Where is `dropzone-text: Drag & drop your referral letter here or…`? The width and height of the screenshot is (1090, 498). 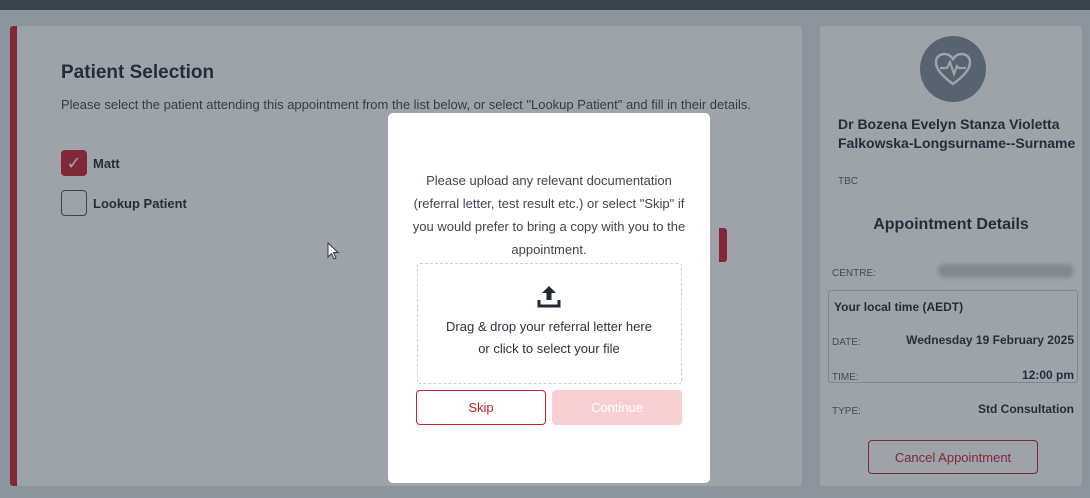 dropzone-text: Drag & drop your referral letter here or… is located at coordinates (549, 338).